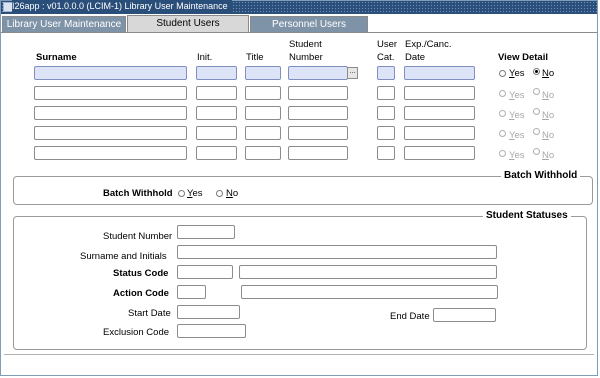  What do you see at coordinates (368, 272) in the screenshot?
I see `ss-status-description` at bounding box center [368, 272].